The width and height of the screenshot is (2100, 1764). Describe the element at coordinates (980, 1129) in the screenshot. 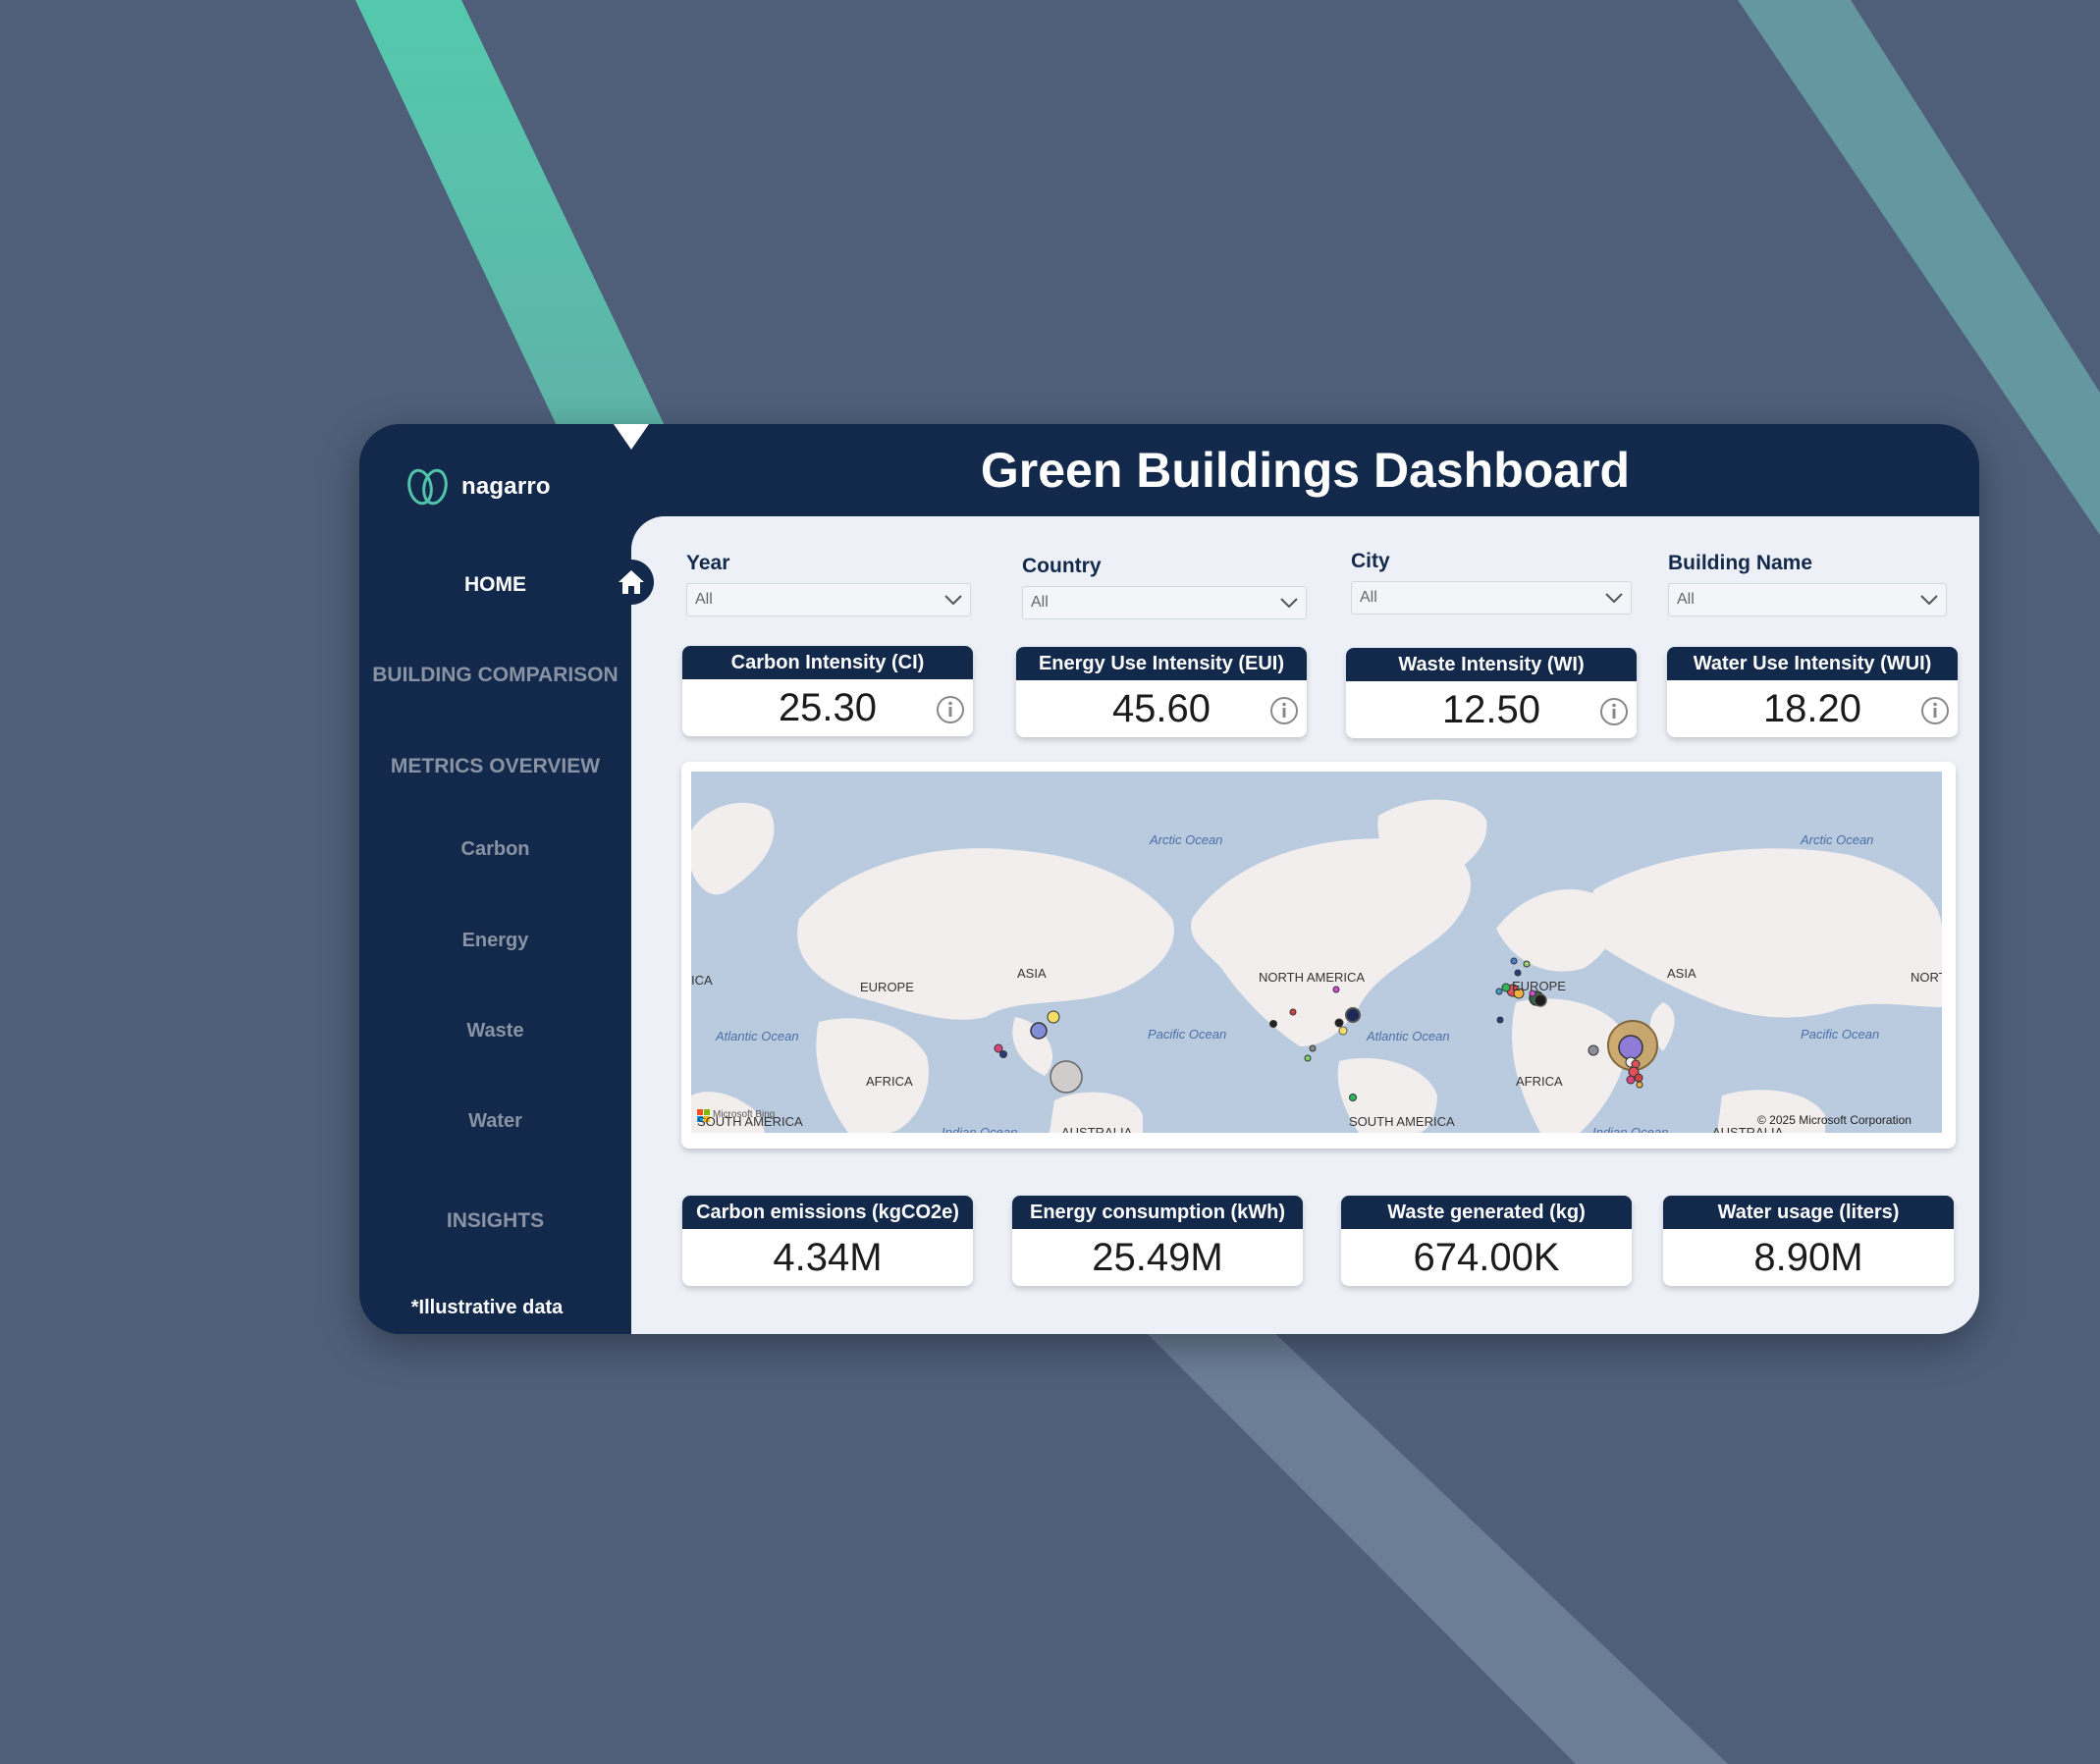

I see `map-label-indian-ocean-left: Indian Ocean` at that location.